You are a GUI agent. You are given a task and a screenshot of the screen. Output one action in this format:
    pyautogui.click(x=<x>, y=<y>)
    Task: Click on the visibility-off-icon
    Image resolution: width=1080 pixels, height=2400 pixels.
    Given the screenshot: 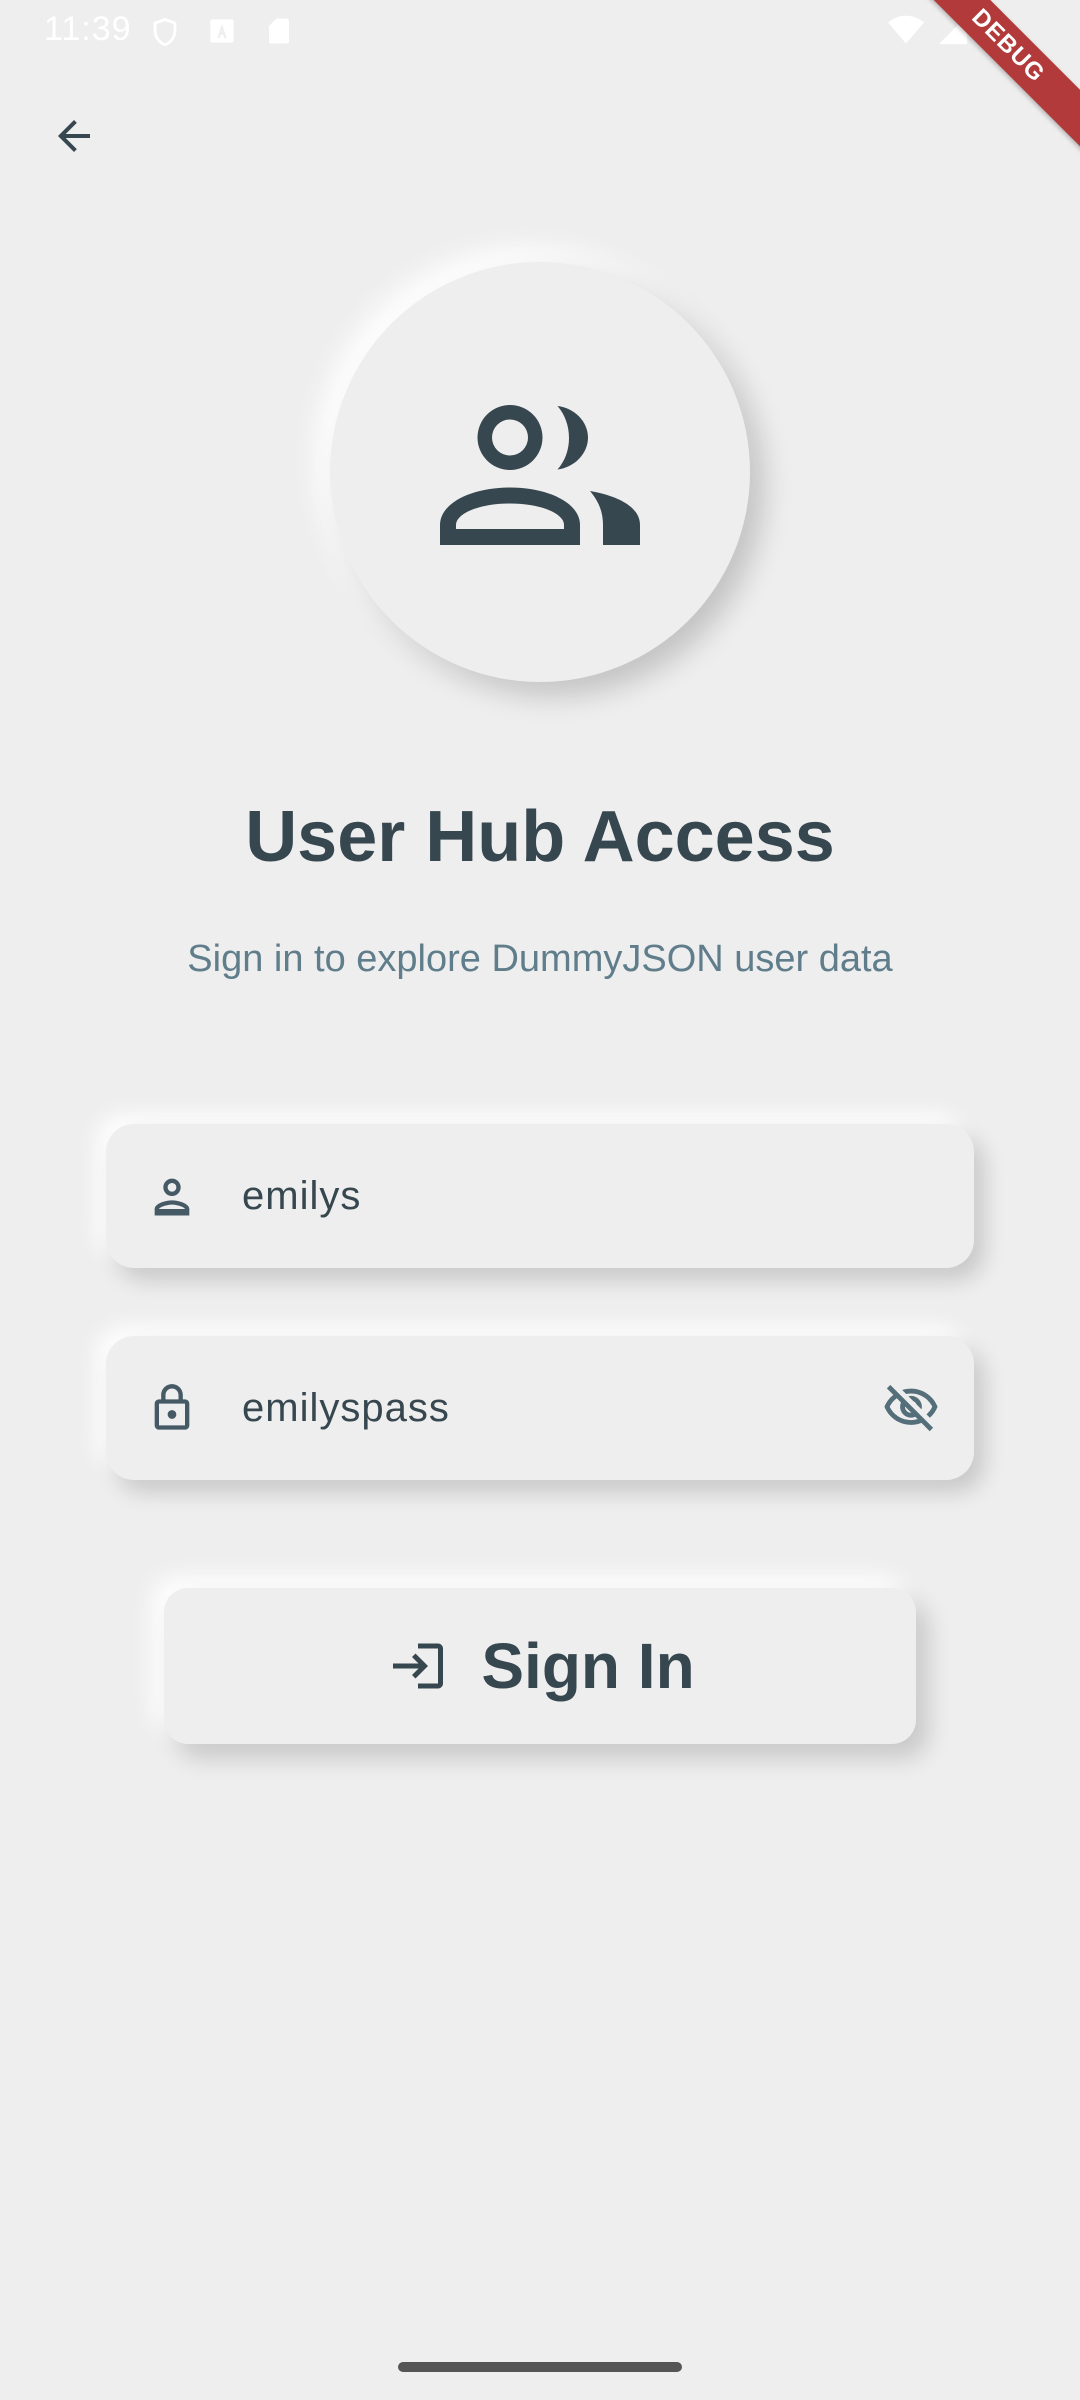 What is the action you would take?
    pyautogui.click(x=911, y=1408)
    